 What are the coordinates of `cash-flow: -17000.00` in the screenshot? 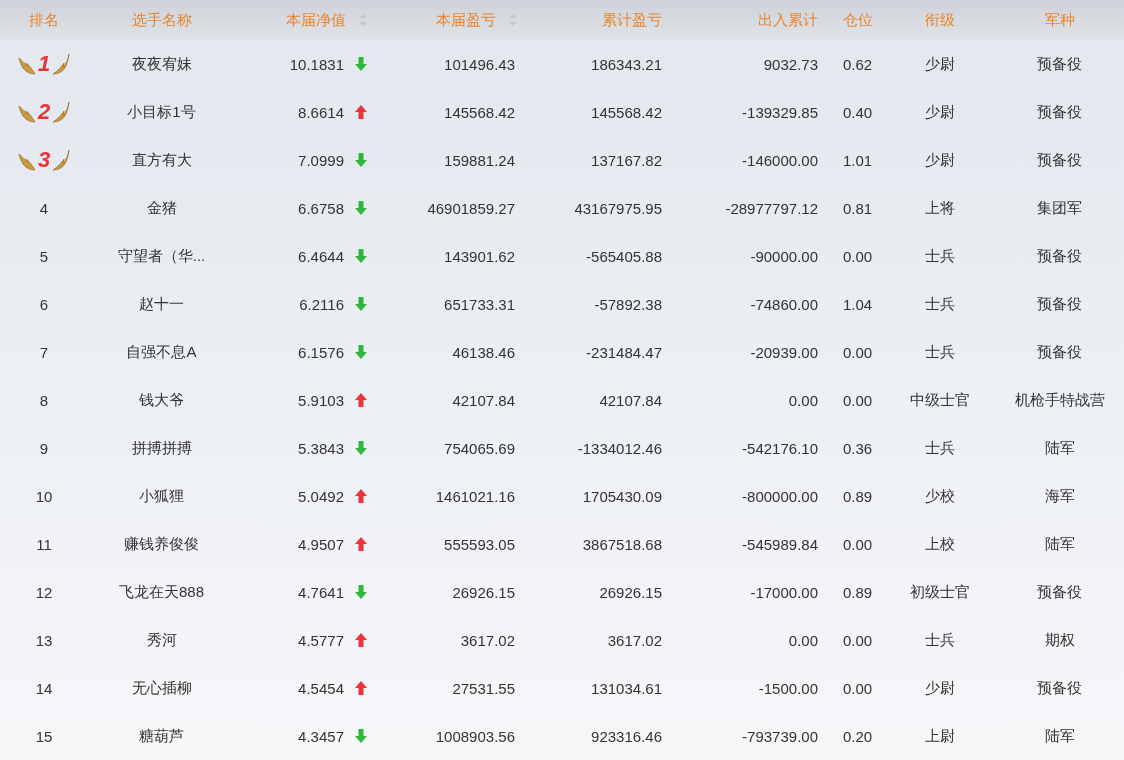 It's located at (784, 592).